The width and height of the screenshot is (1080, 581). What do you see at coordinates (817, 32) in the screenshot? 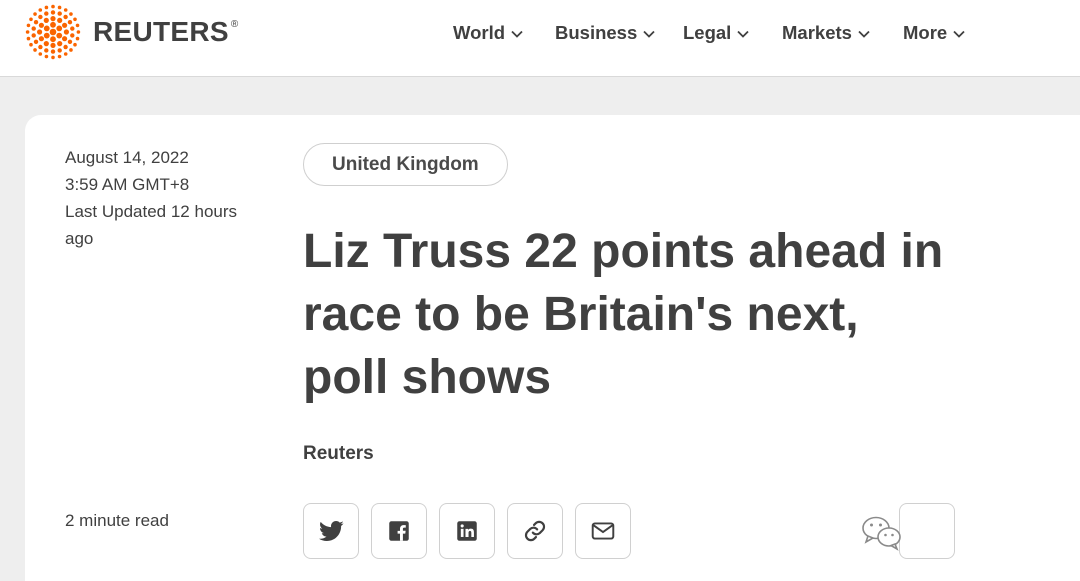
I see `nav-label: Markets` at bounding box center [817, 32].